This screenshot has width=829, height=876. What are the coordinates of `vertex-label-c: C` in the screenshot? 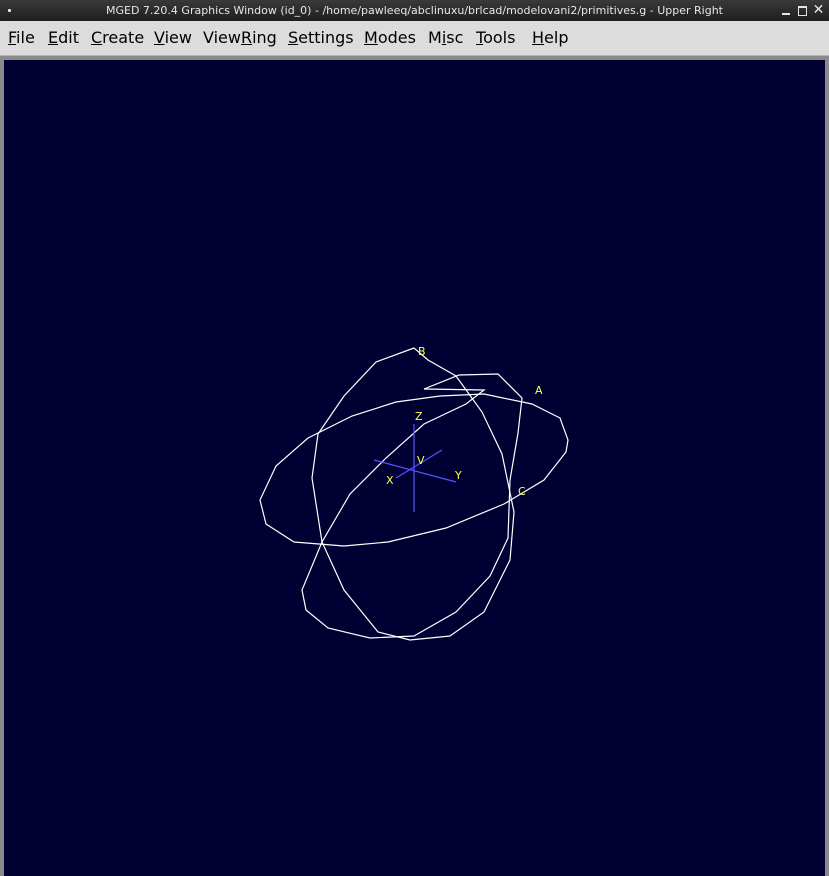 It's located at (522, 491).